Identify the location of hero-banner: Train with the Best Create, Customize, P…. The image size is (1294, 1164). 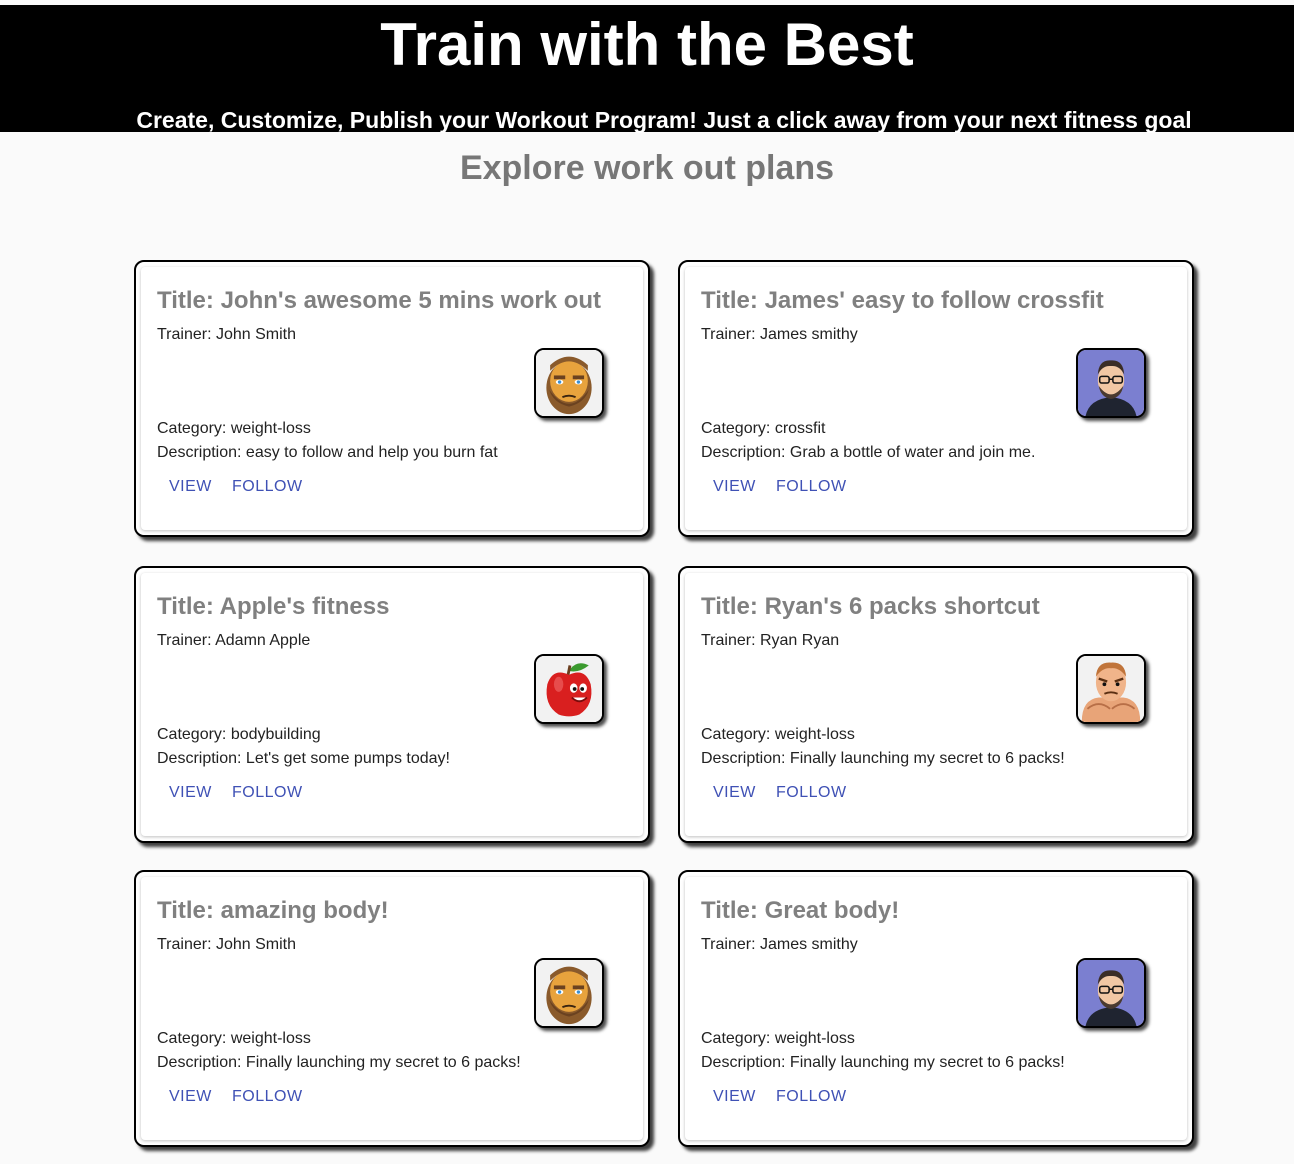
(647, 69).